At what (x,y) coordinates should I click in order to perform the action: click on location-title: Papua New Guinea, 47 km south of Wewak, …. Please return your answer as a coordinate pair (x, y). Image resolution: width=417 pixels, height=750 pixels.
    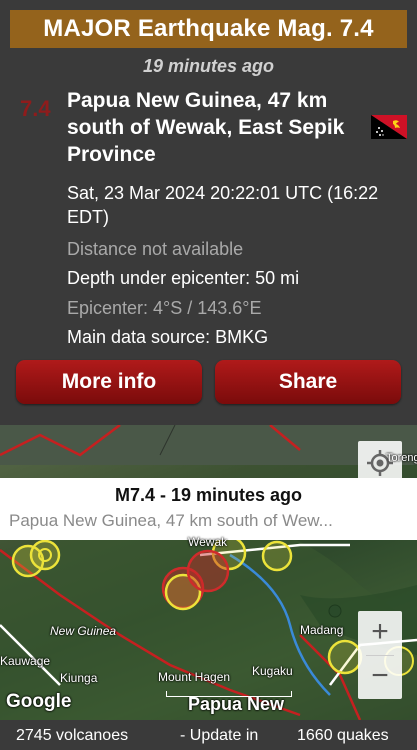
    Looking at the image, I should click on (206, 127).